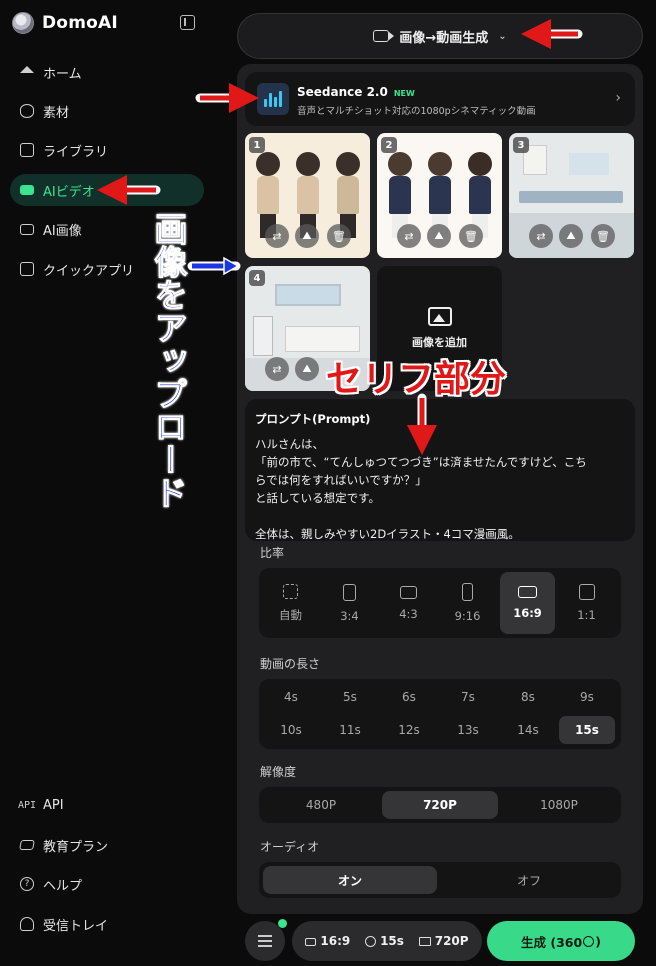 This screenshot has width=656, height=966. What do you see at coordinates (169, 361) in the screenshot?
I see `annotation-upload-text: 画像をアップロード` at bounding box center [169, 361].